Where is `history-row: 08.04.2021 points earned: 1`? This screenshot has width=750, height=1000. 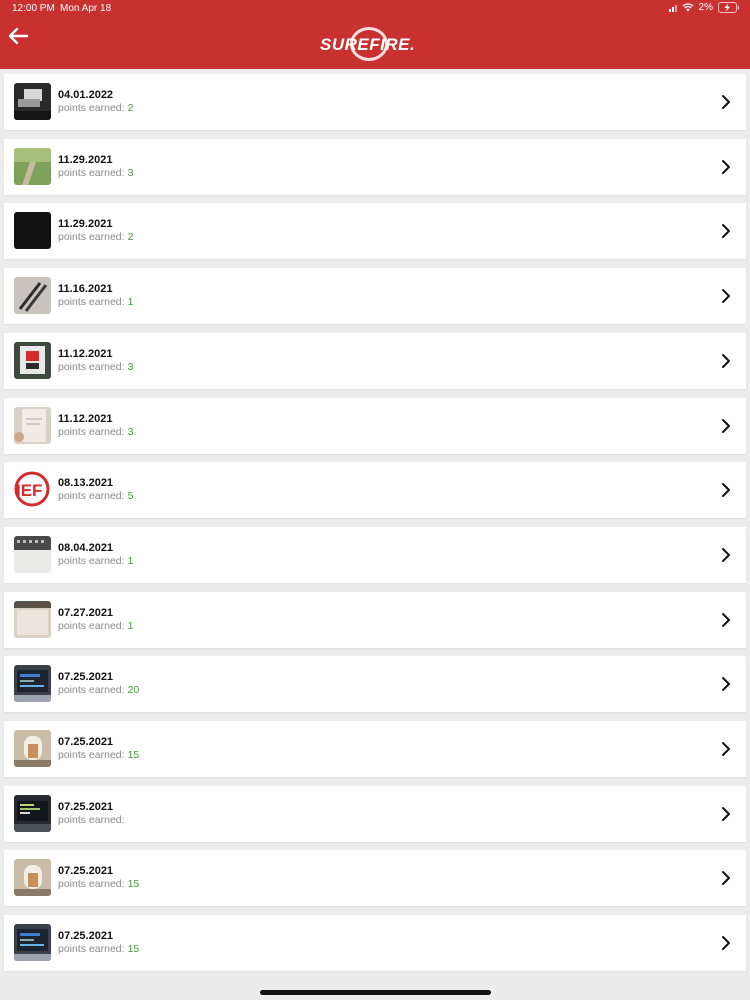 history-row: 08.04.2021 points earned: 1 is located at coordinates (375, 554).